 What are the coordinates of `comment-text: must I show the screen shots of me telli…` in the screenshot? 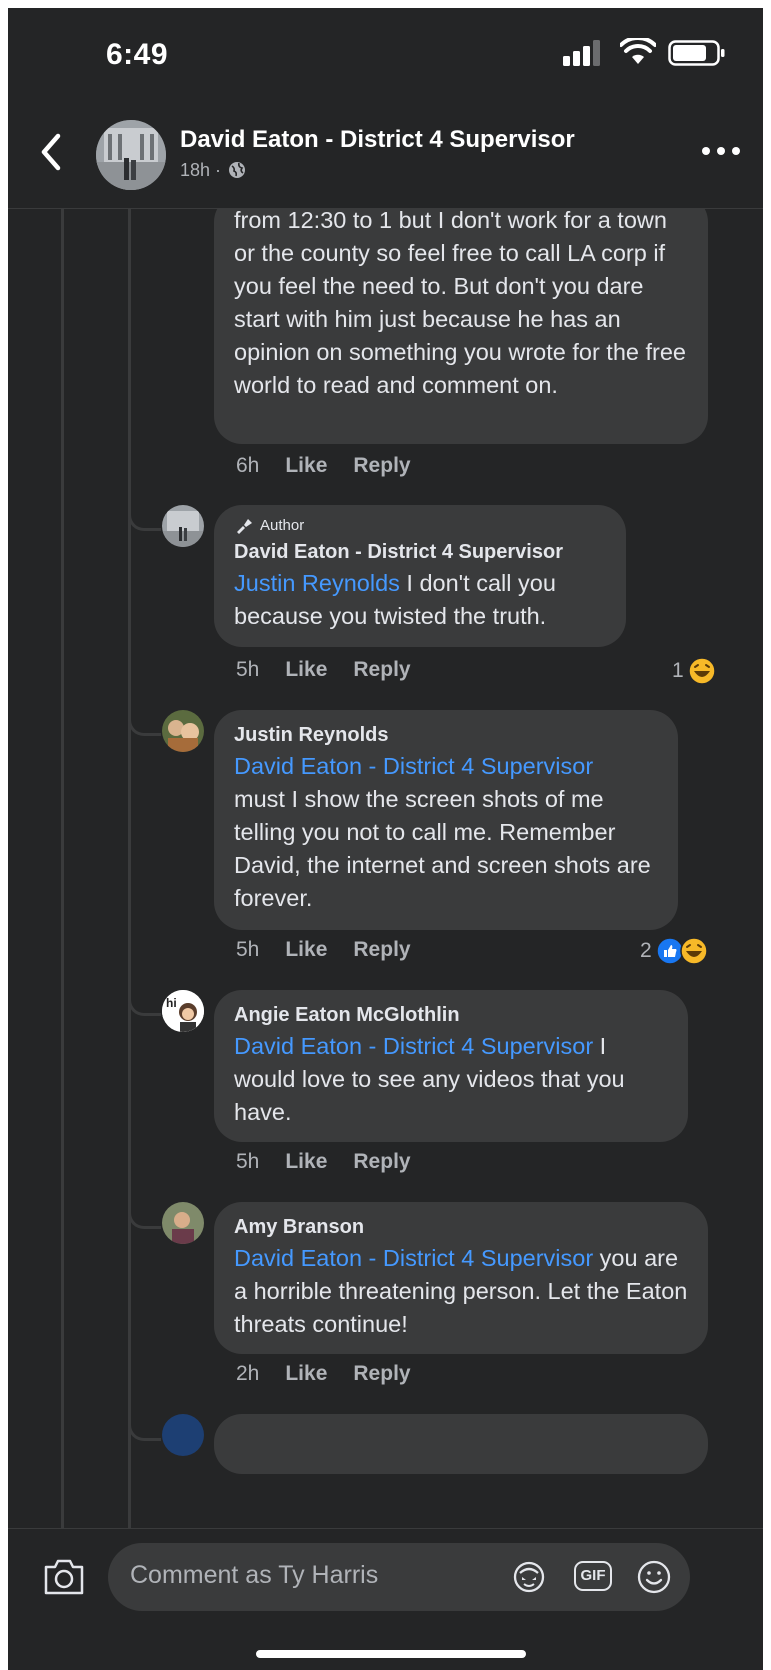 It's located at (442, 848).